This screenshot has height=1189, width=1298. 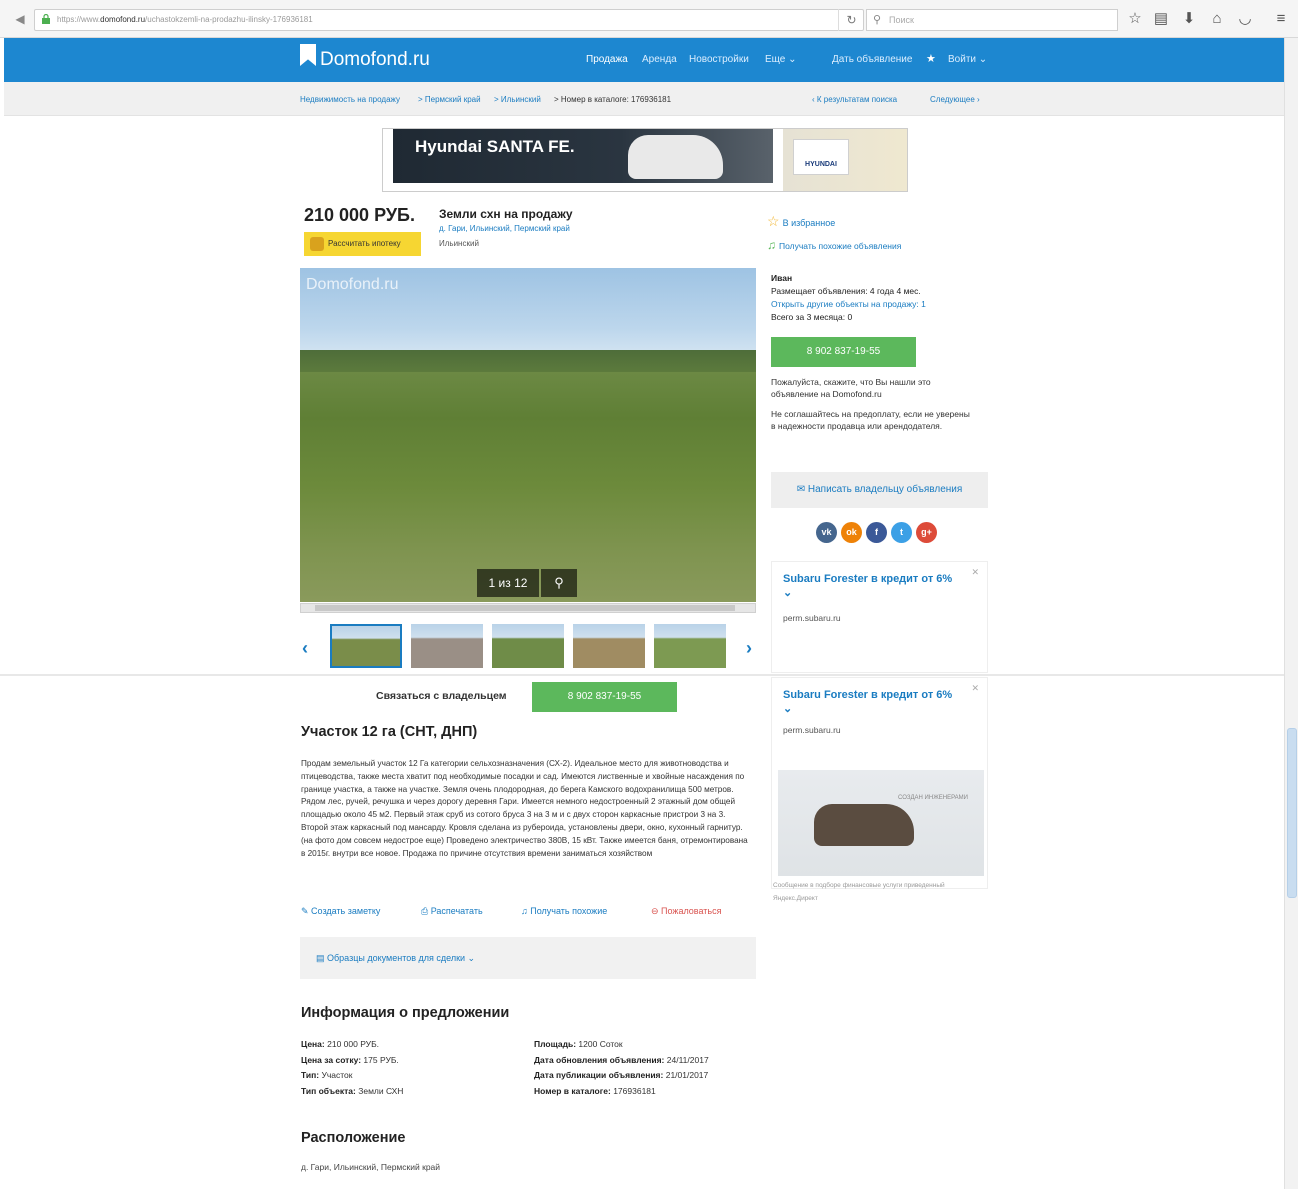 I want to click on side-ad-caption: СОЗДАН ИНЖЕНЕРАМИ, so click(x=933, y=798).